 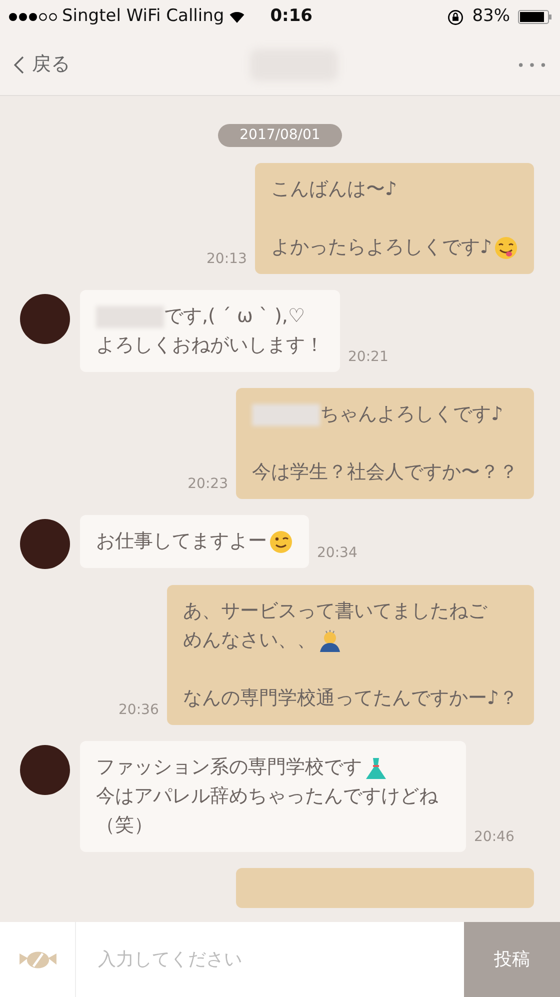 What do you see at coordinates (249, 640) in the screenshot?
I see `message-text: めんなさい、、` at bounding box center [249, 640].